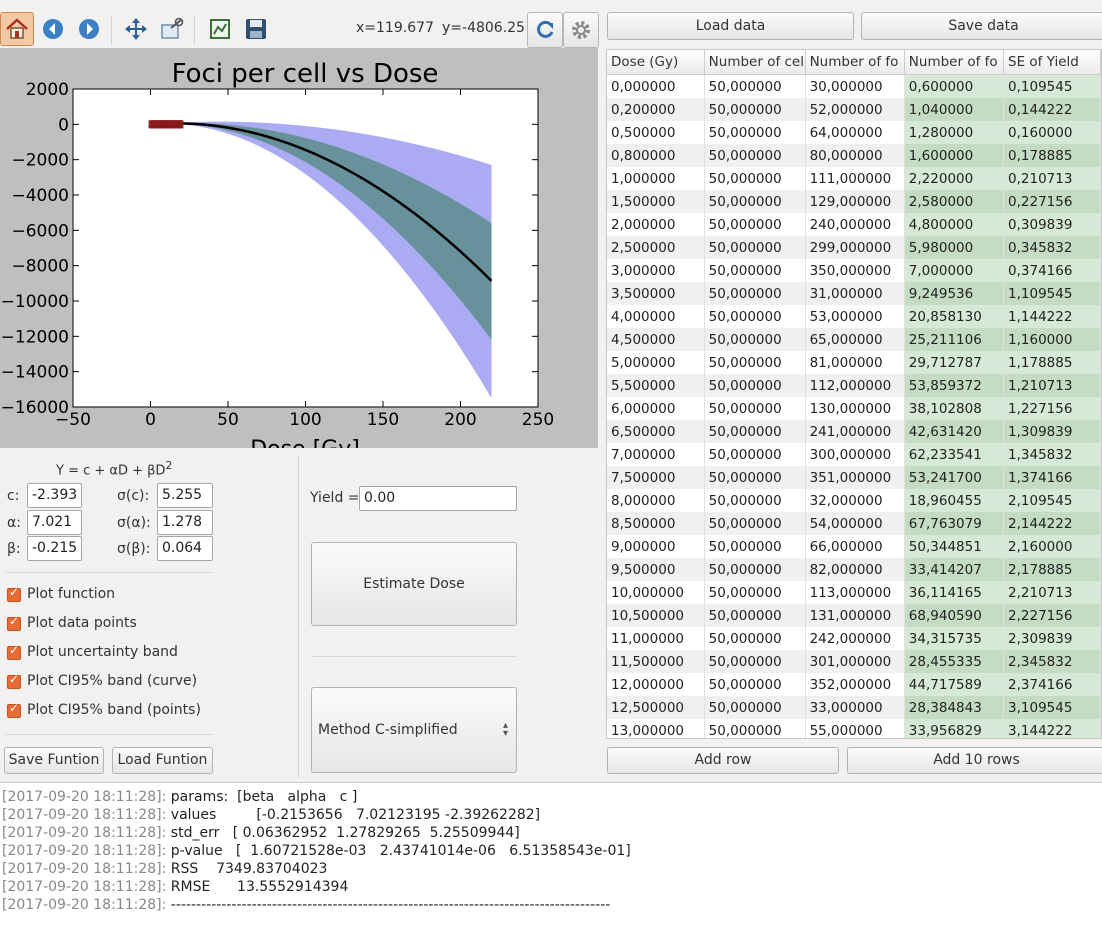 The image size is (1102, 944). What do you see at coordinates (954, 661) in the screenshot?
I see `table-cell: 28,455335` at bounding box center [954, 661].